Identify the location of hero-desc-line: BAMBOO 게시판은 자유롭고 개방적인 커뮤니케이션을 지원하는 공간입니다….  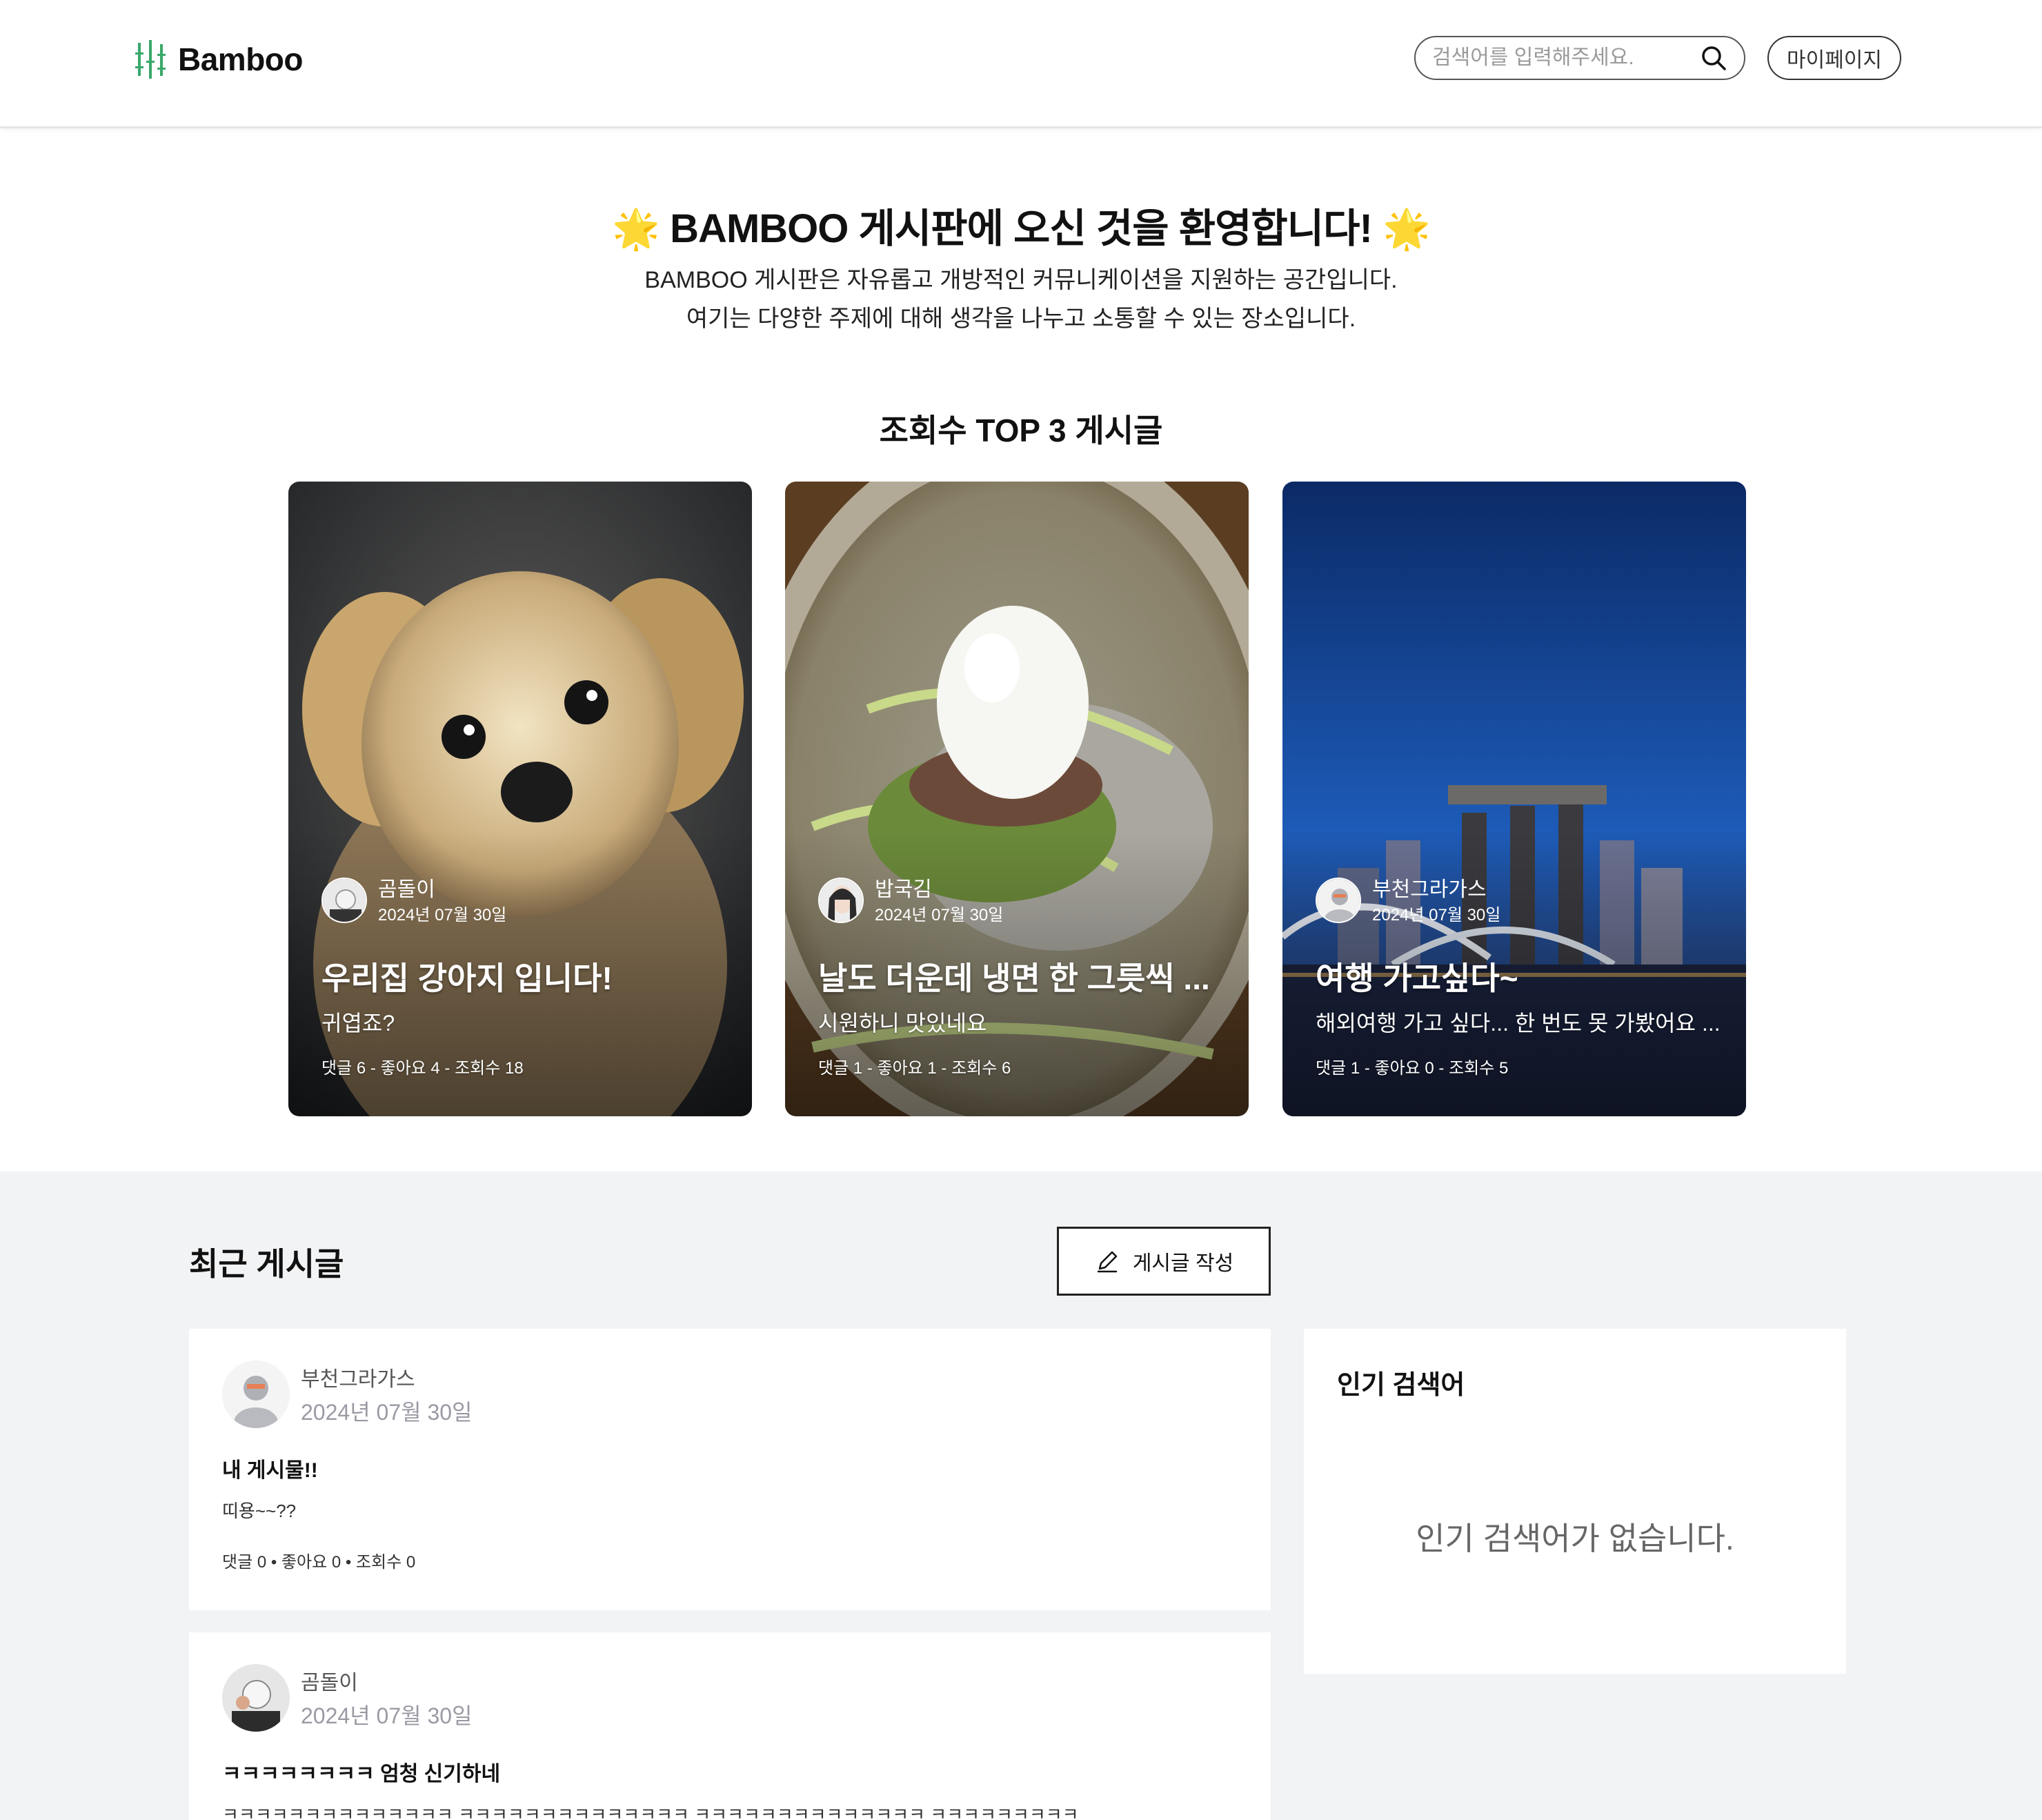
(1021, 280).